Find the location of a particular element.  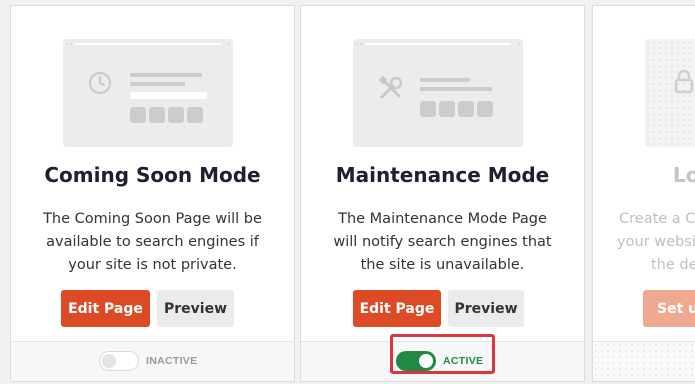

status-label: ACTIVE is located at coordinates (463, 361).